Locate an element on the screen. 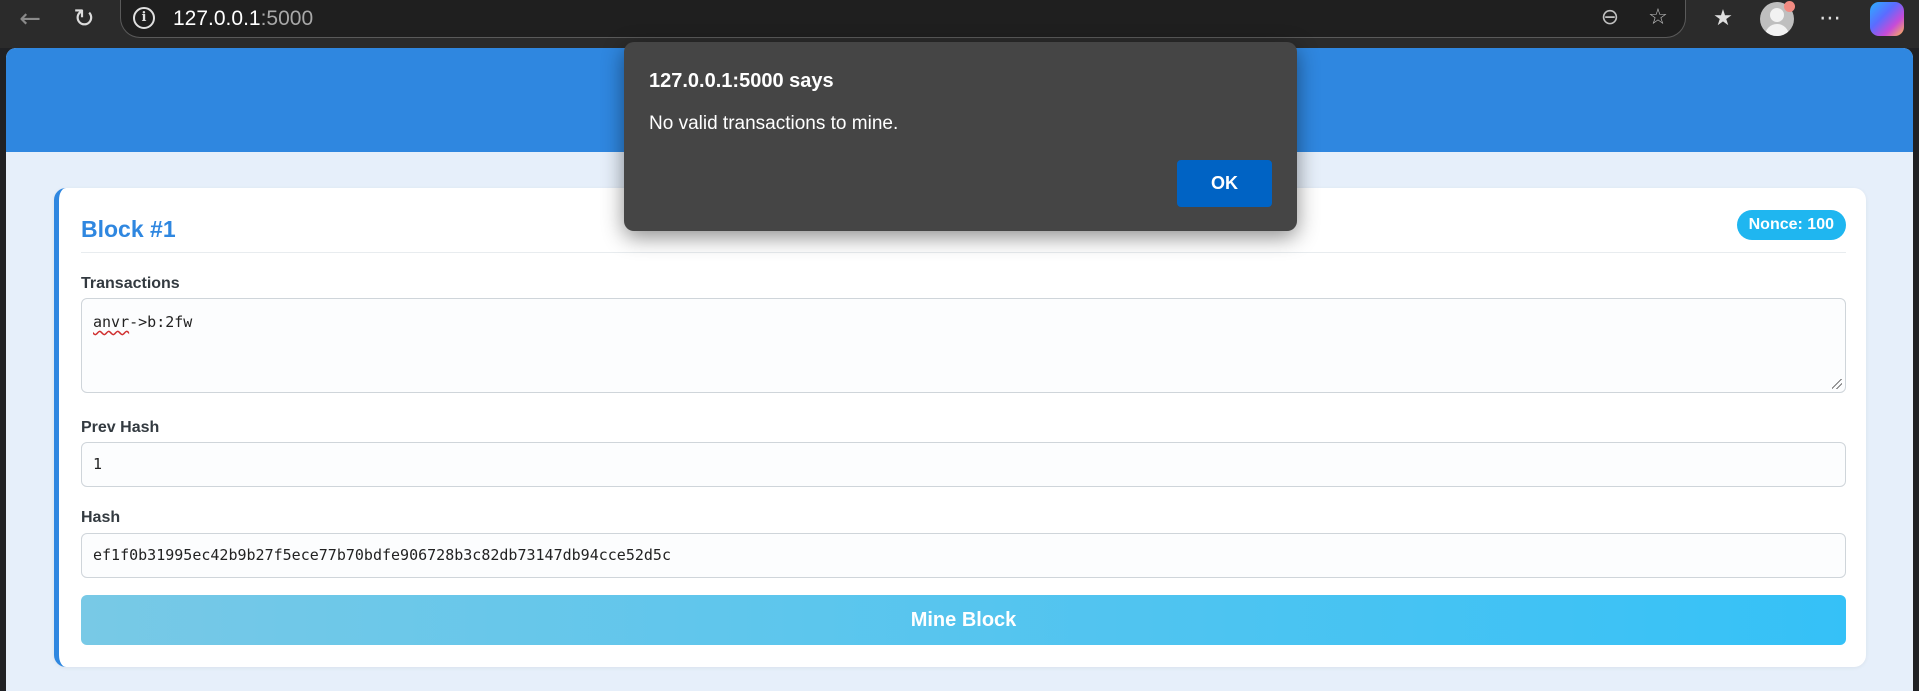  avatar-head is located at coordinates (1777, 15).